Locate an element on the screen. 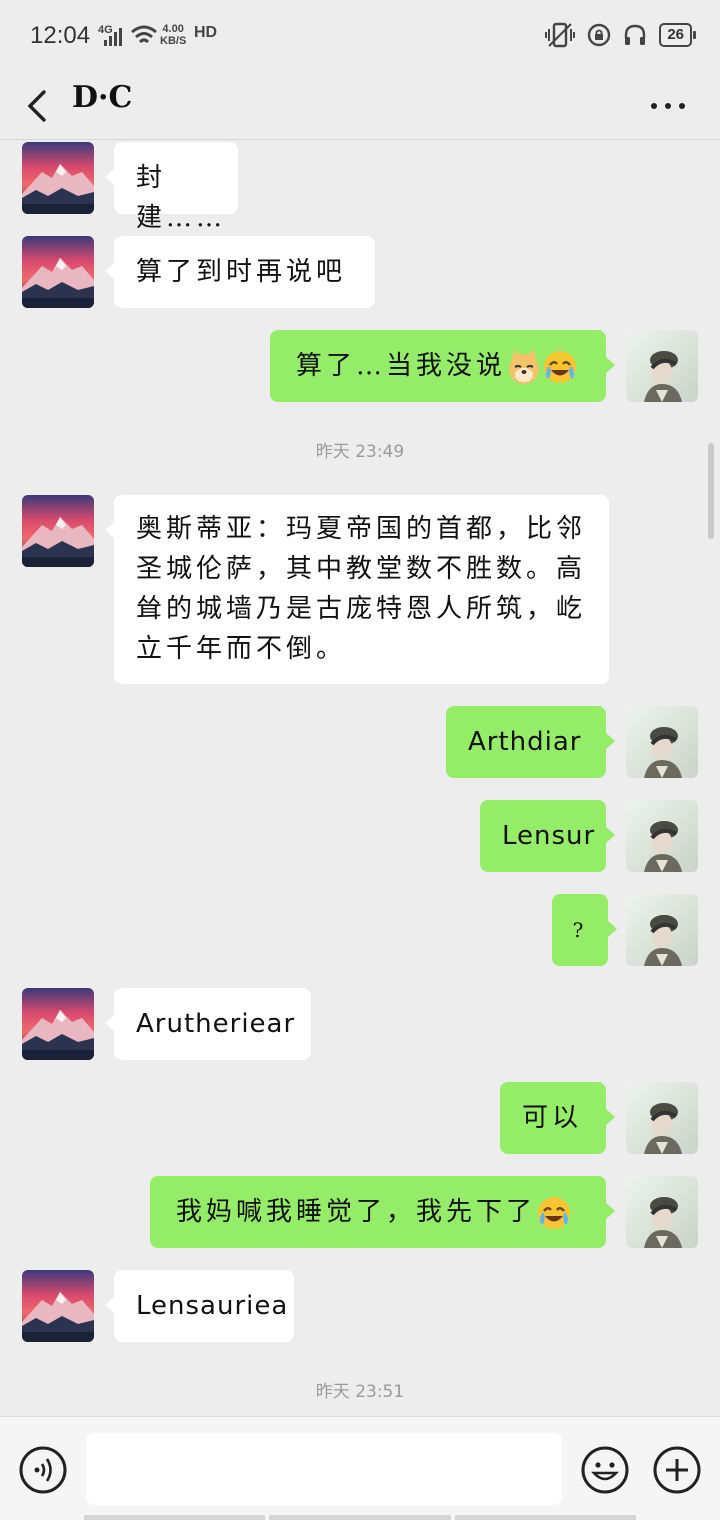 Image resolution: width=720 pixels, height=1520 pixels. wifi-icon is located at coordinates (144, 34).